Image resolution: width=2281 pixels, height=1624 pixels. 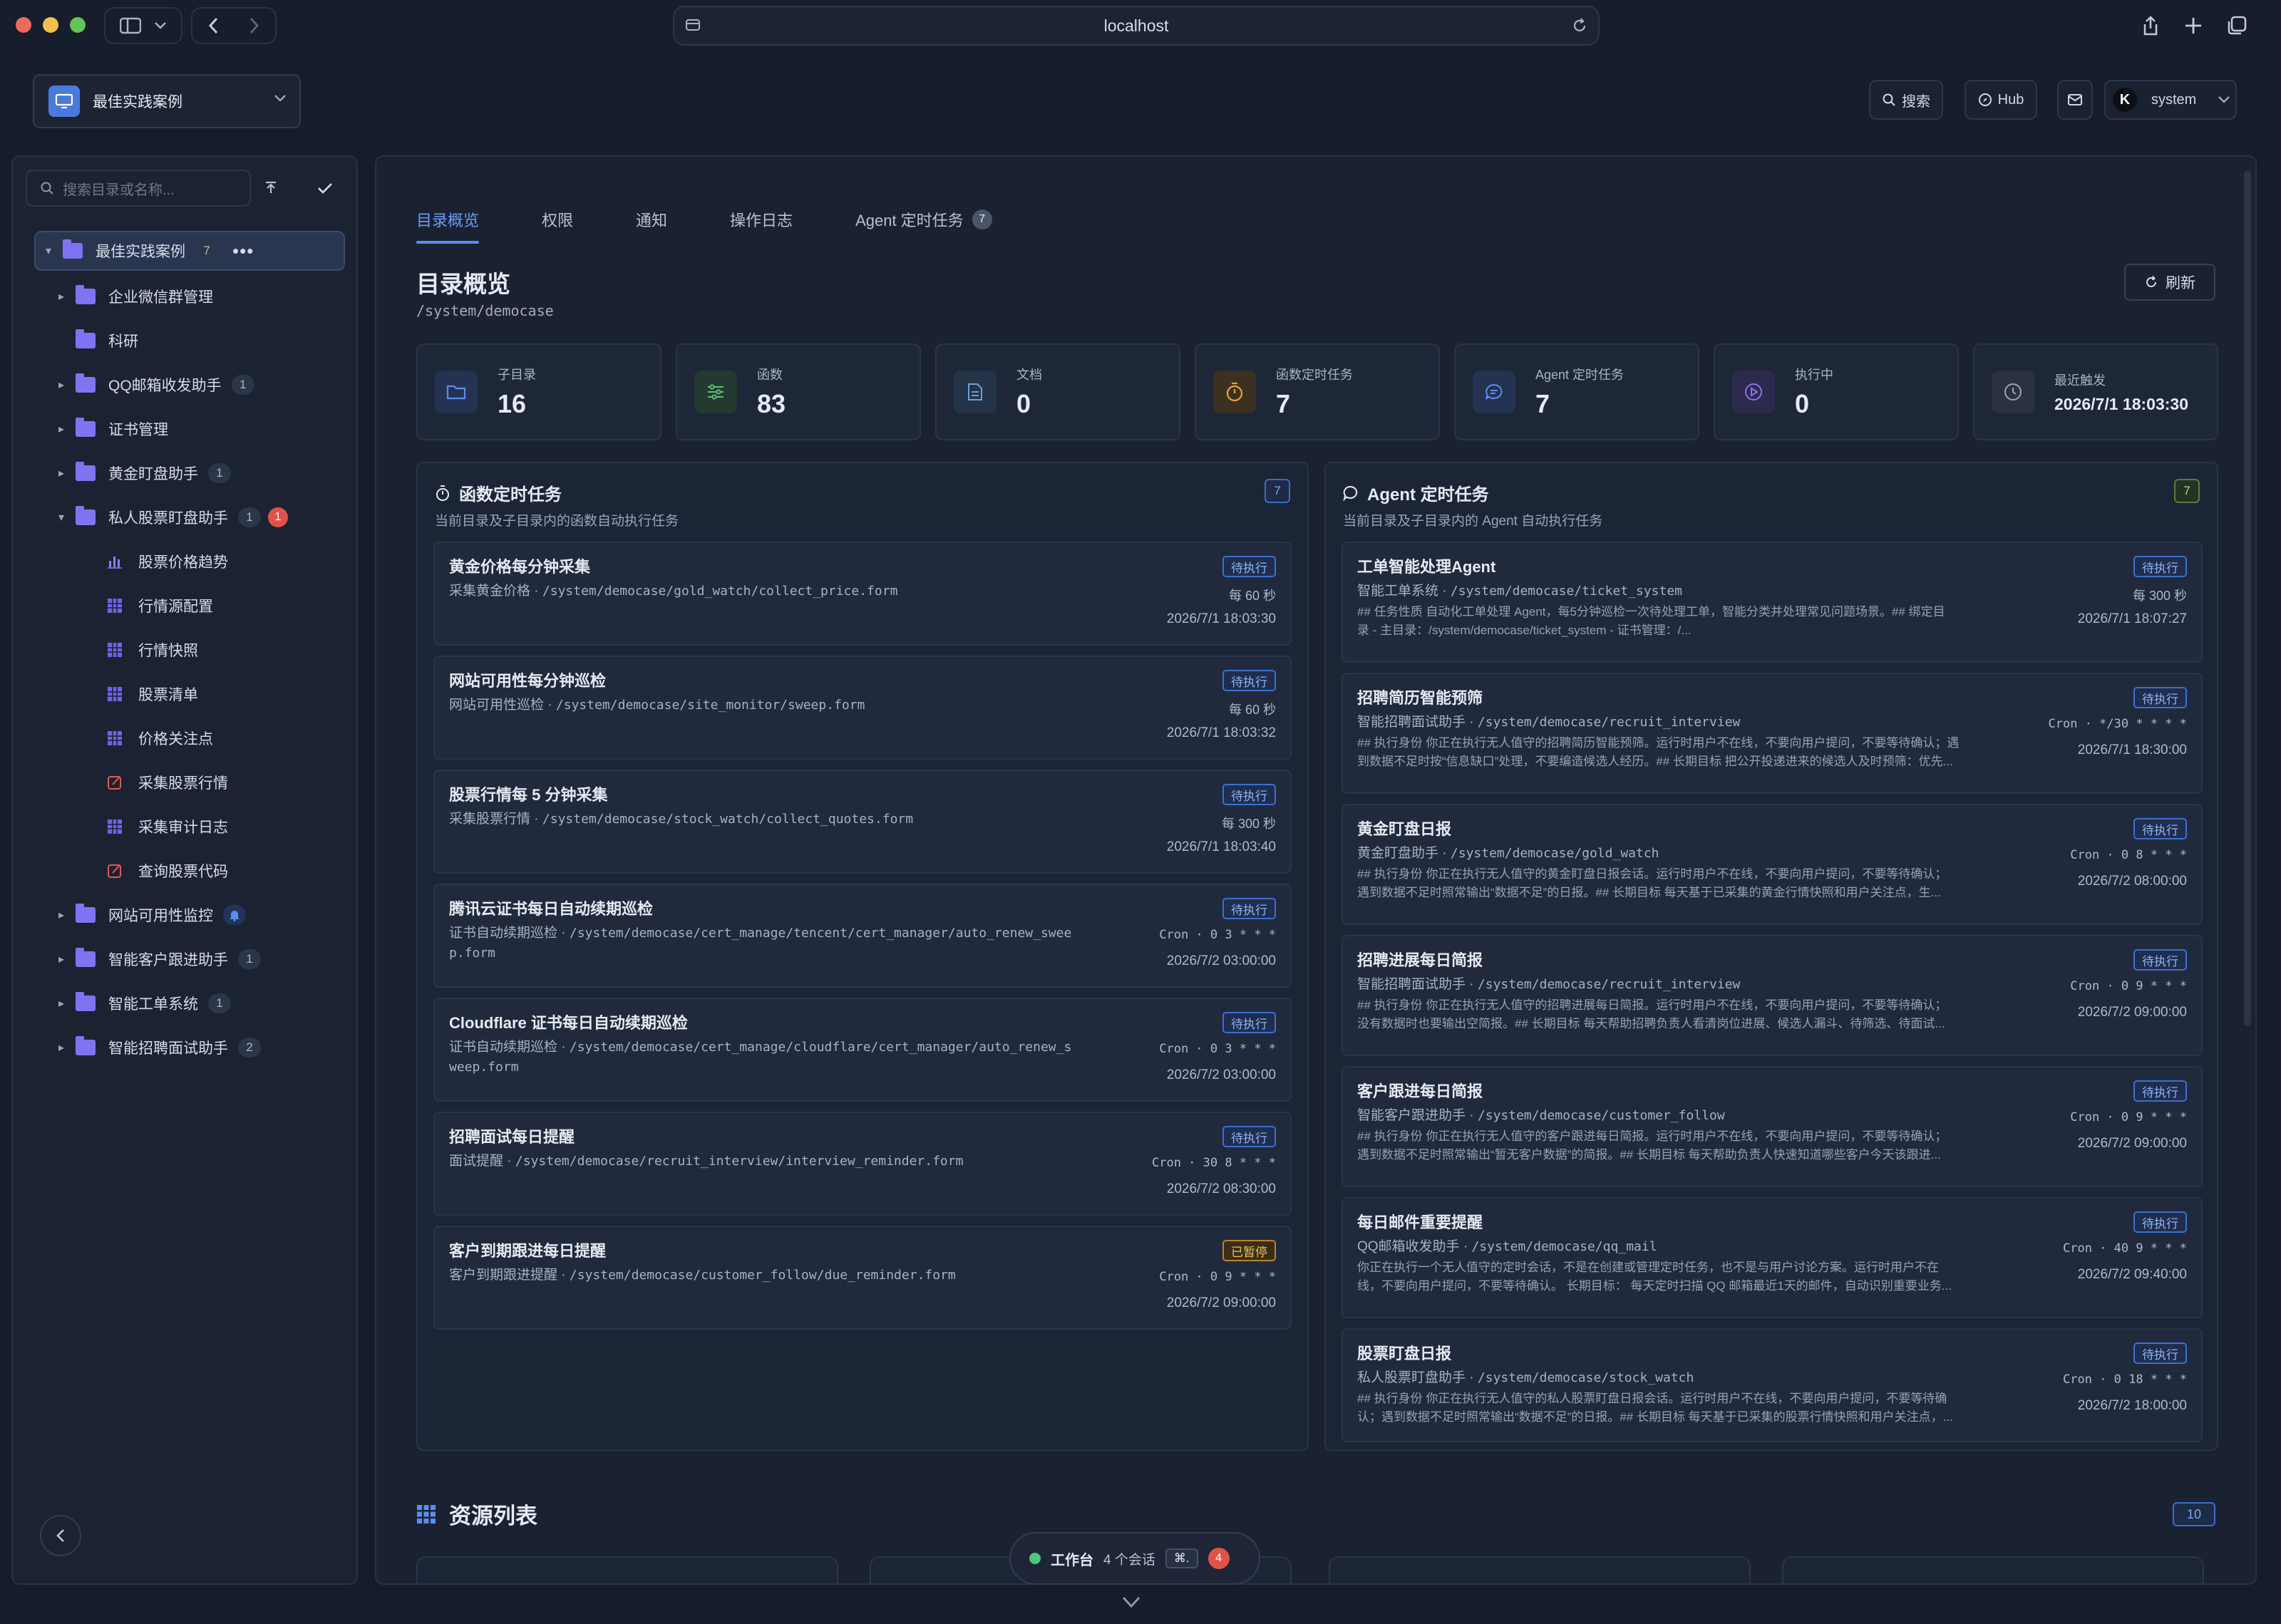 What do you see at coordinates (923, 226) in the screenshot?
I see `tab-agent-tasks: Agent 定时任务 7` at bounding box center [923, 226].